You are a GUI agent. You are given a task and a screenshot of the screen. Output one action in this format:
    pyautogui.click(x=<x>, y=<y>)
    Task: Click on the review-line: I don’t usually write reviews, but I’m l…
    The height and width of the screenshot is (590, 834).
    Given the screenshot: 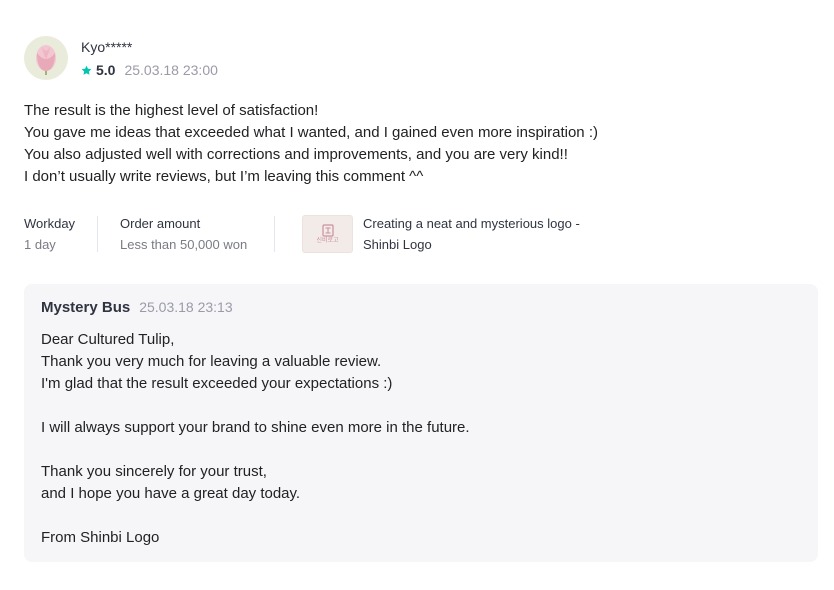 What is the action you would take?
    pyautogui.click(x=224, y=176)
    